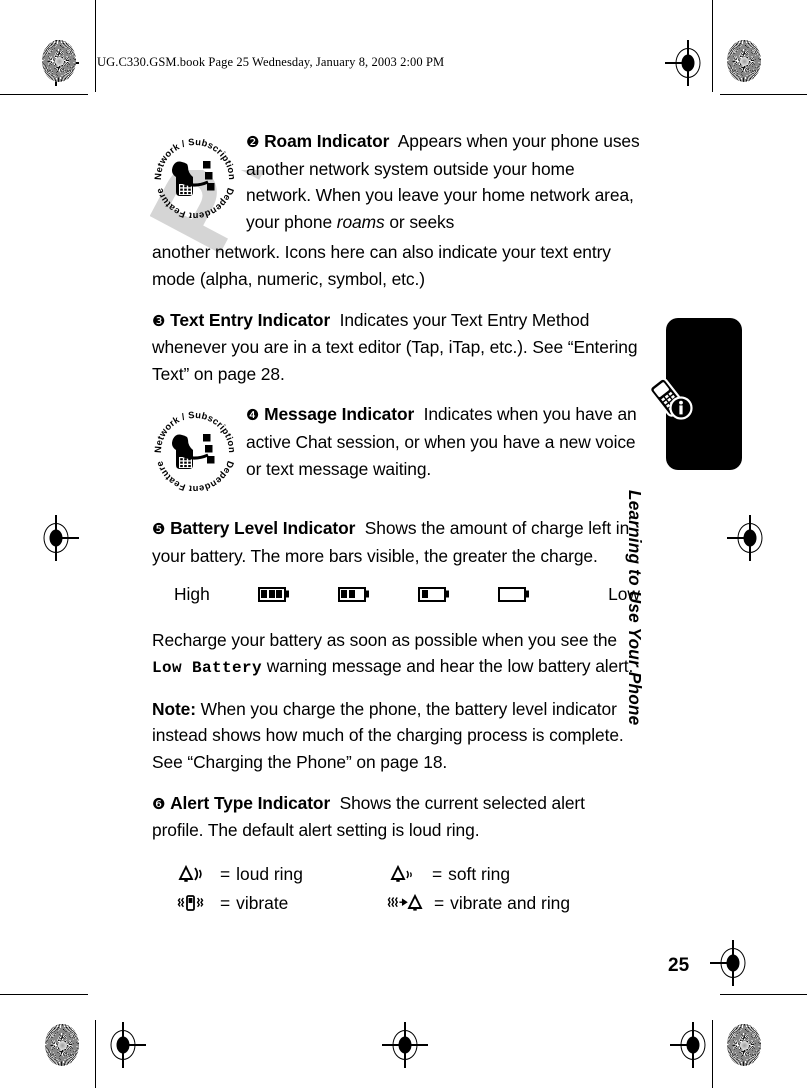 Image resolution: width=807 pixels, height=1088 pixels. Describe the element at coordinates (269, 873) in the screenshot. I see `alert-legend-label-loud-ring: loud ring` at that location.